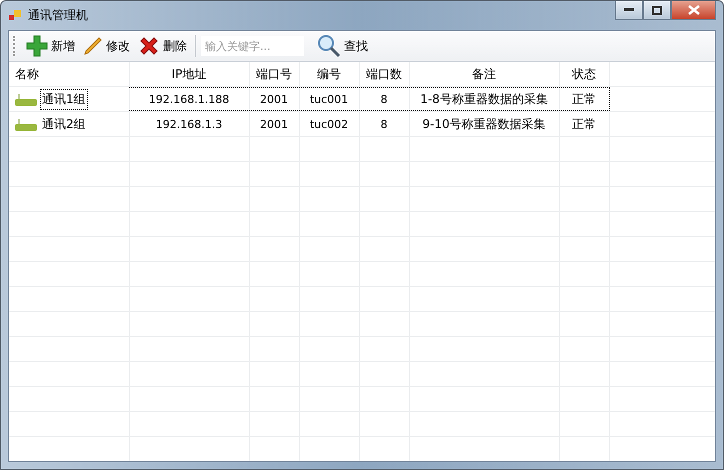  Describe the element at coordinates (50, 46) in the screenshot. I see `toolbar-button: 新增` at that location.